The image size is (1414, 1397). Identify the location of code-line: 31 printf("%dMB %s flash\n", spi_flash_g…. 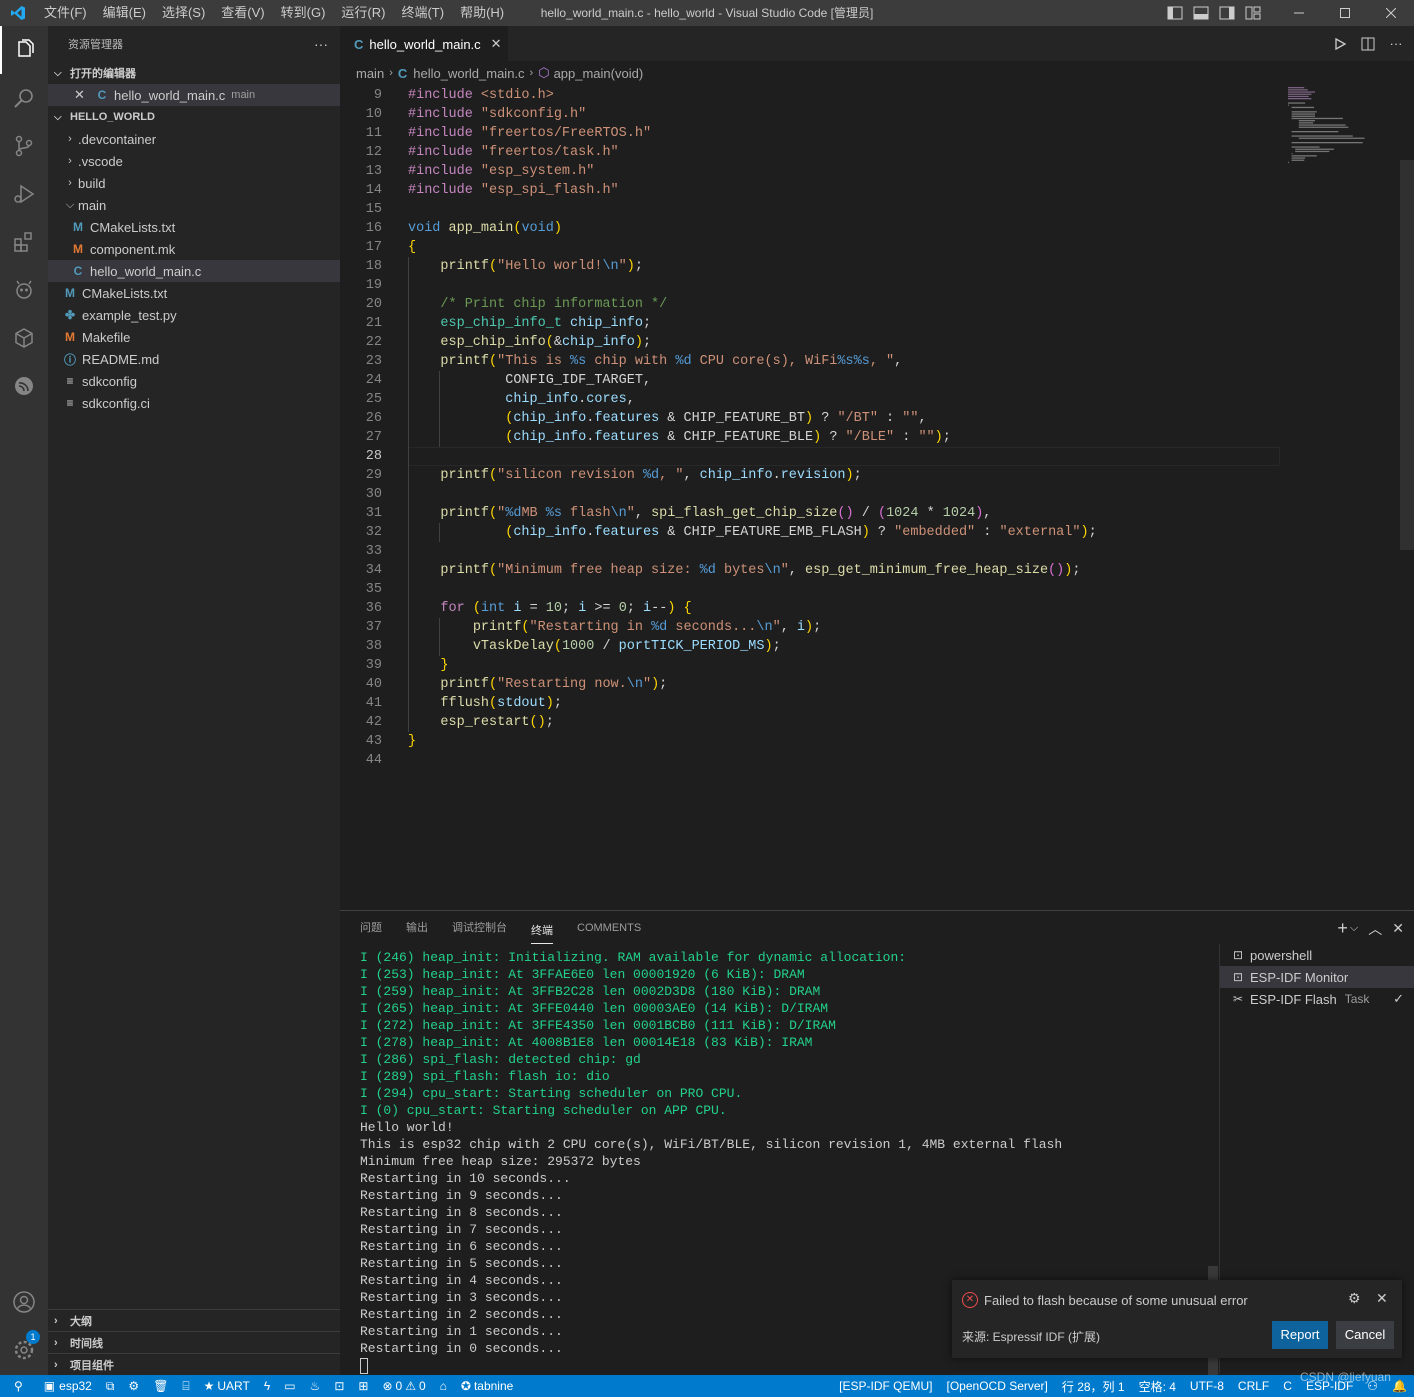
(810, 513).